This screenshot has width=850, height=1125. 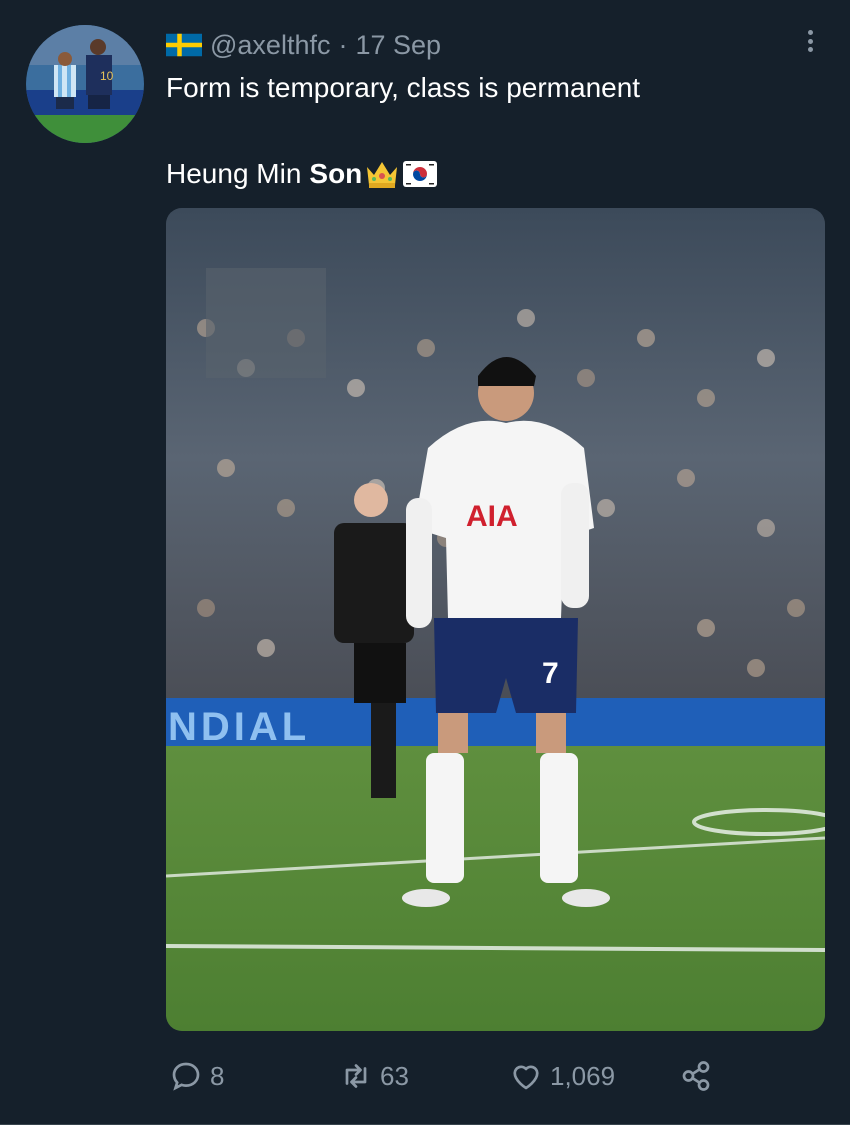 What do you see at coordinates (420, 174) in the screenshot?
I see `south-korea-flag-icon` at bounding box center [420, 174].